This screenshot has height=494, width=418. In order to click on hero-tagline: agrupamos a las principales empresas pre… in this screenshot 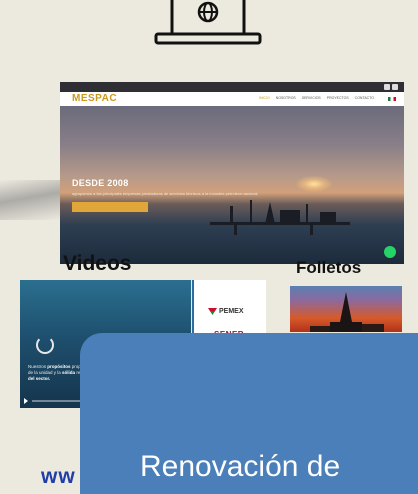, I will do `click(165, 193)`.